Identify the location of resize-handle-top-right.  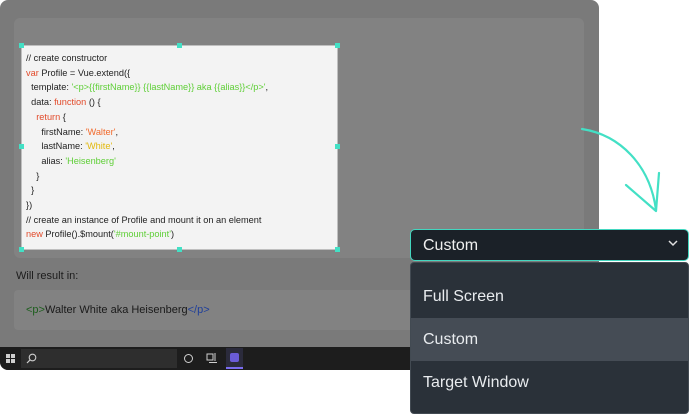
(337, 45).